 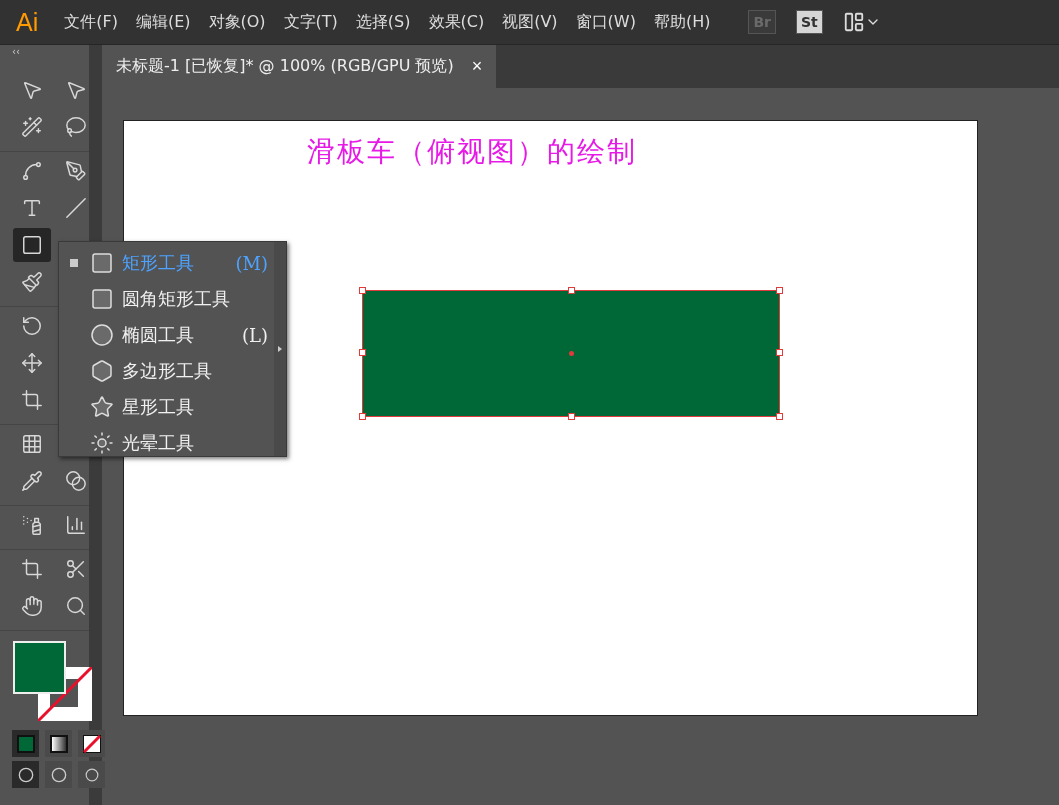 I want to click on type-icon, so click(x=32, y=208).